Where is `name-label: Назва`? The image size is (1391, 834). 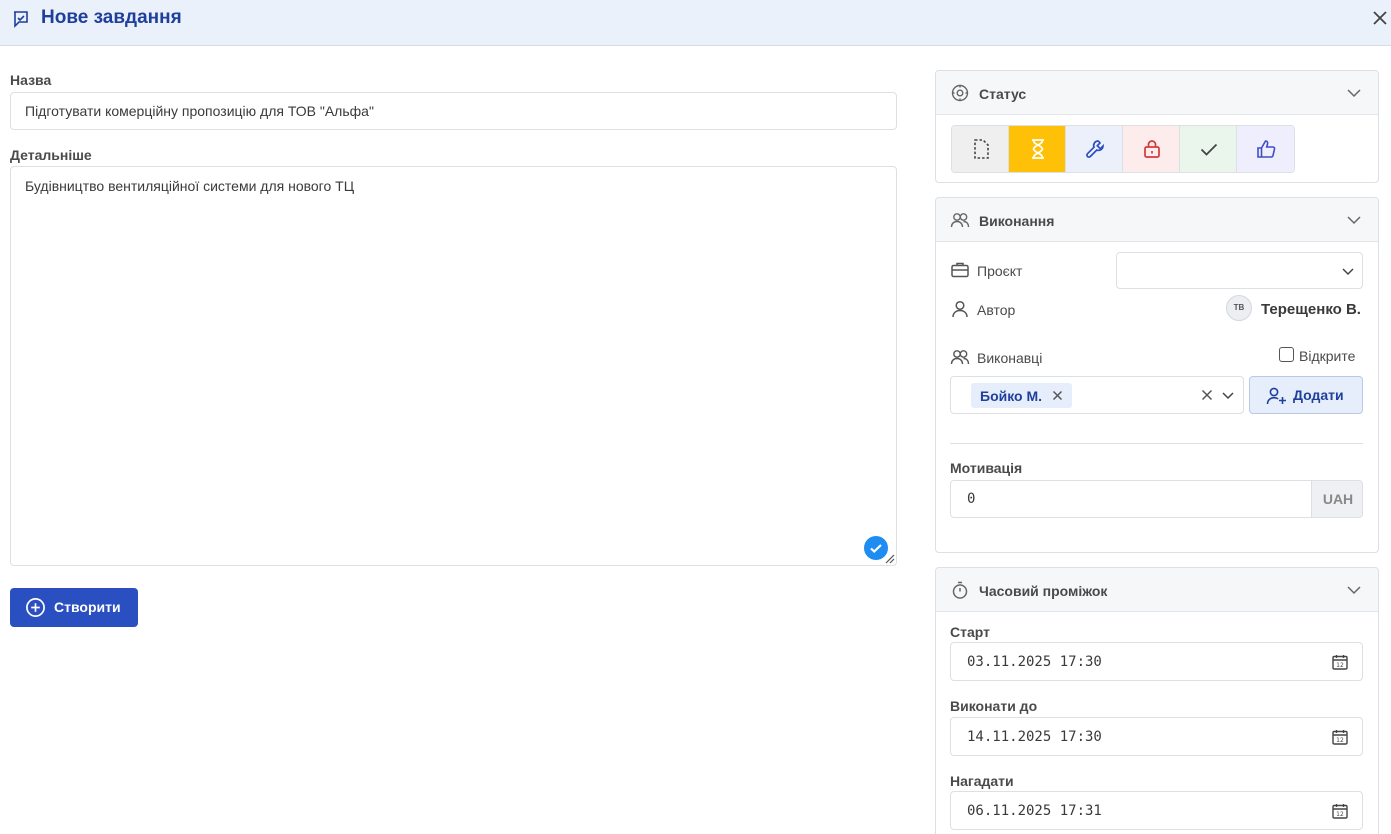
name-label: Назва is located at coordinates (31, 80).